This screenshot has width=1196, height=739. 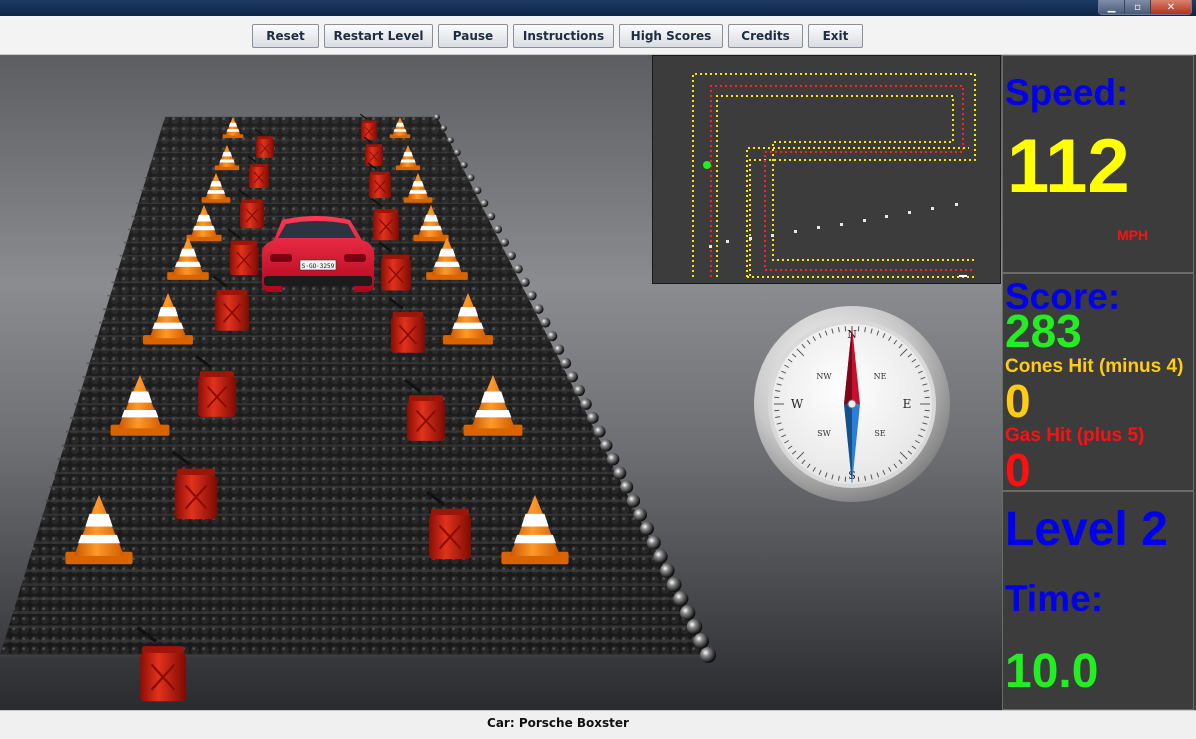 I want to click on cones-hit-value: 0, so click(x=1018, y=401).